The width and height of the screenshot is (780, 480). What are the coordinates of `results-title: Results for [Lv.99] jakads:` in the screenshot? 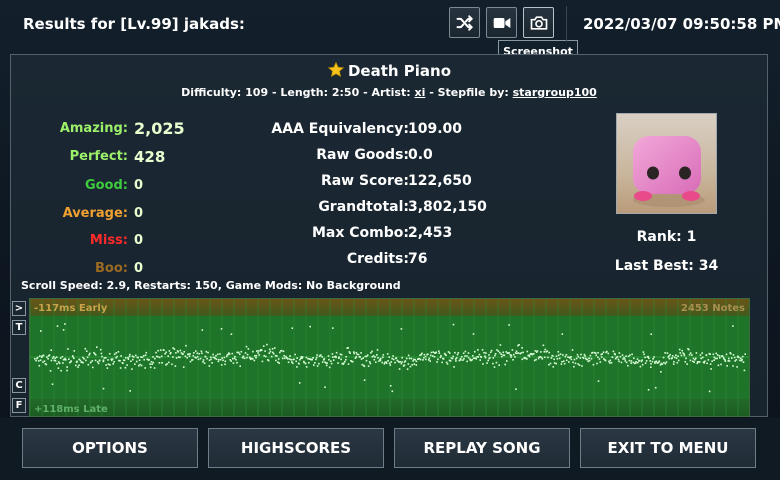 It's located at (134, 24).